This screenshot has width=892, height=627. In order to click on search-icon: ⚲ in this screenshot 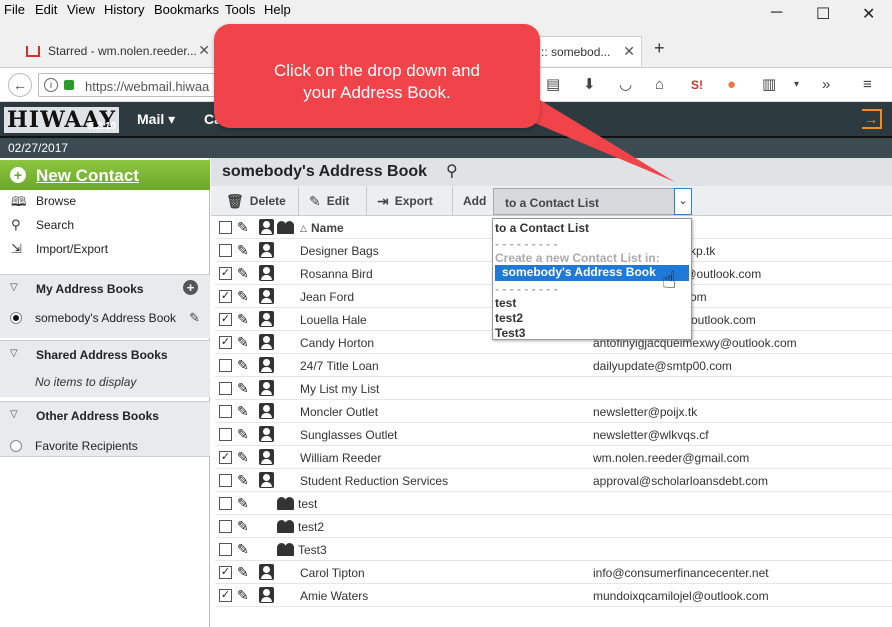, I will do `click(452, 171)`.